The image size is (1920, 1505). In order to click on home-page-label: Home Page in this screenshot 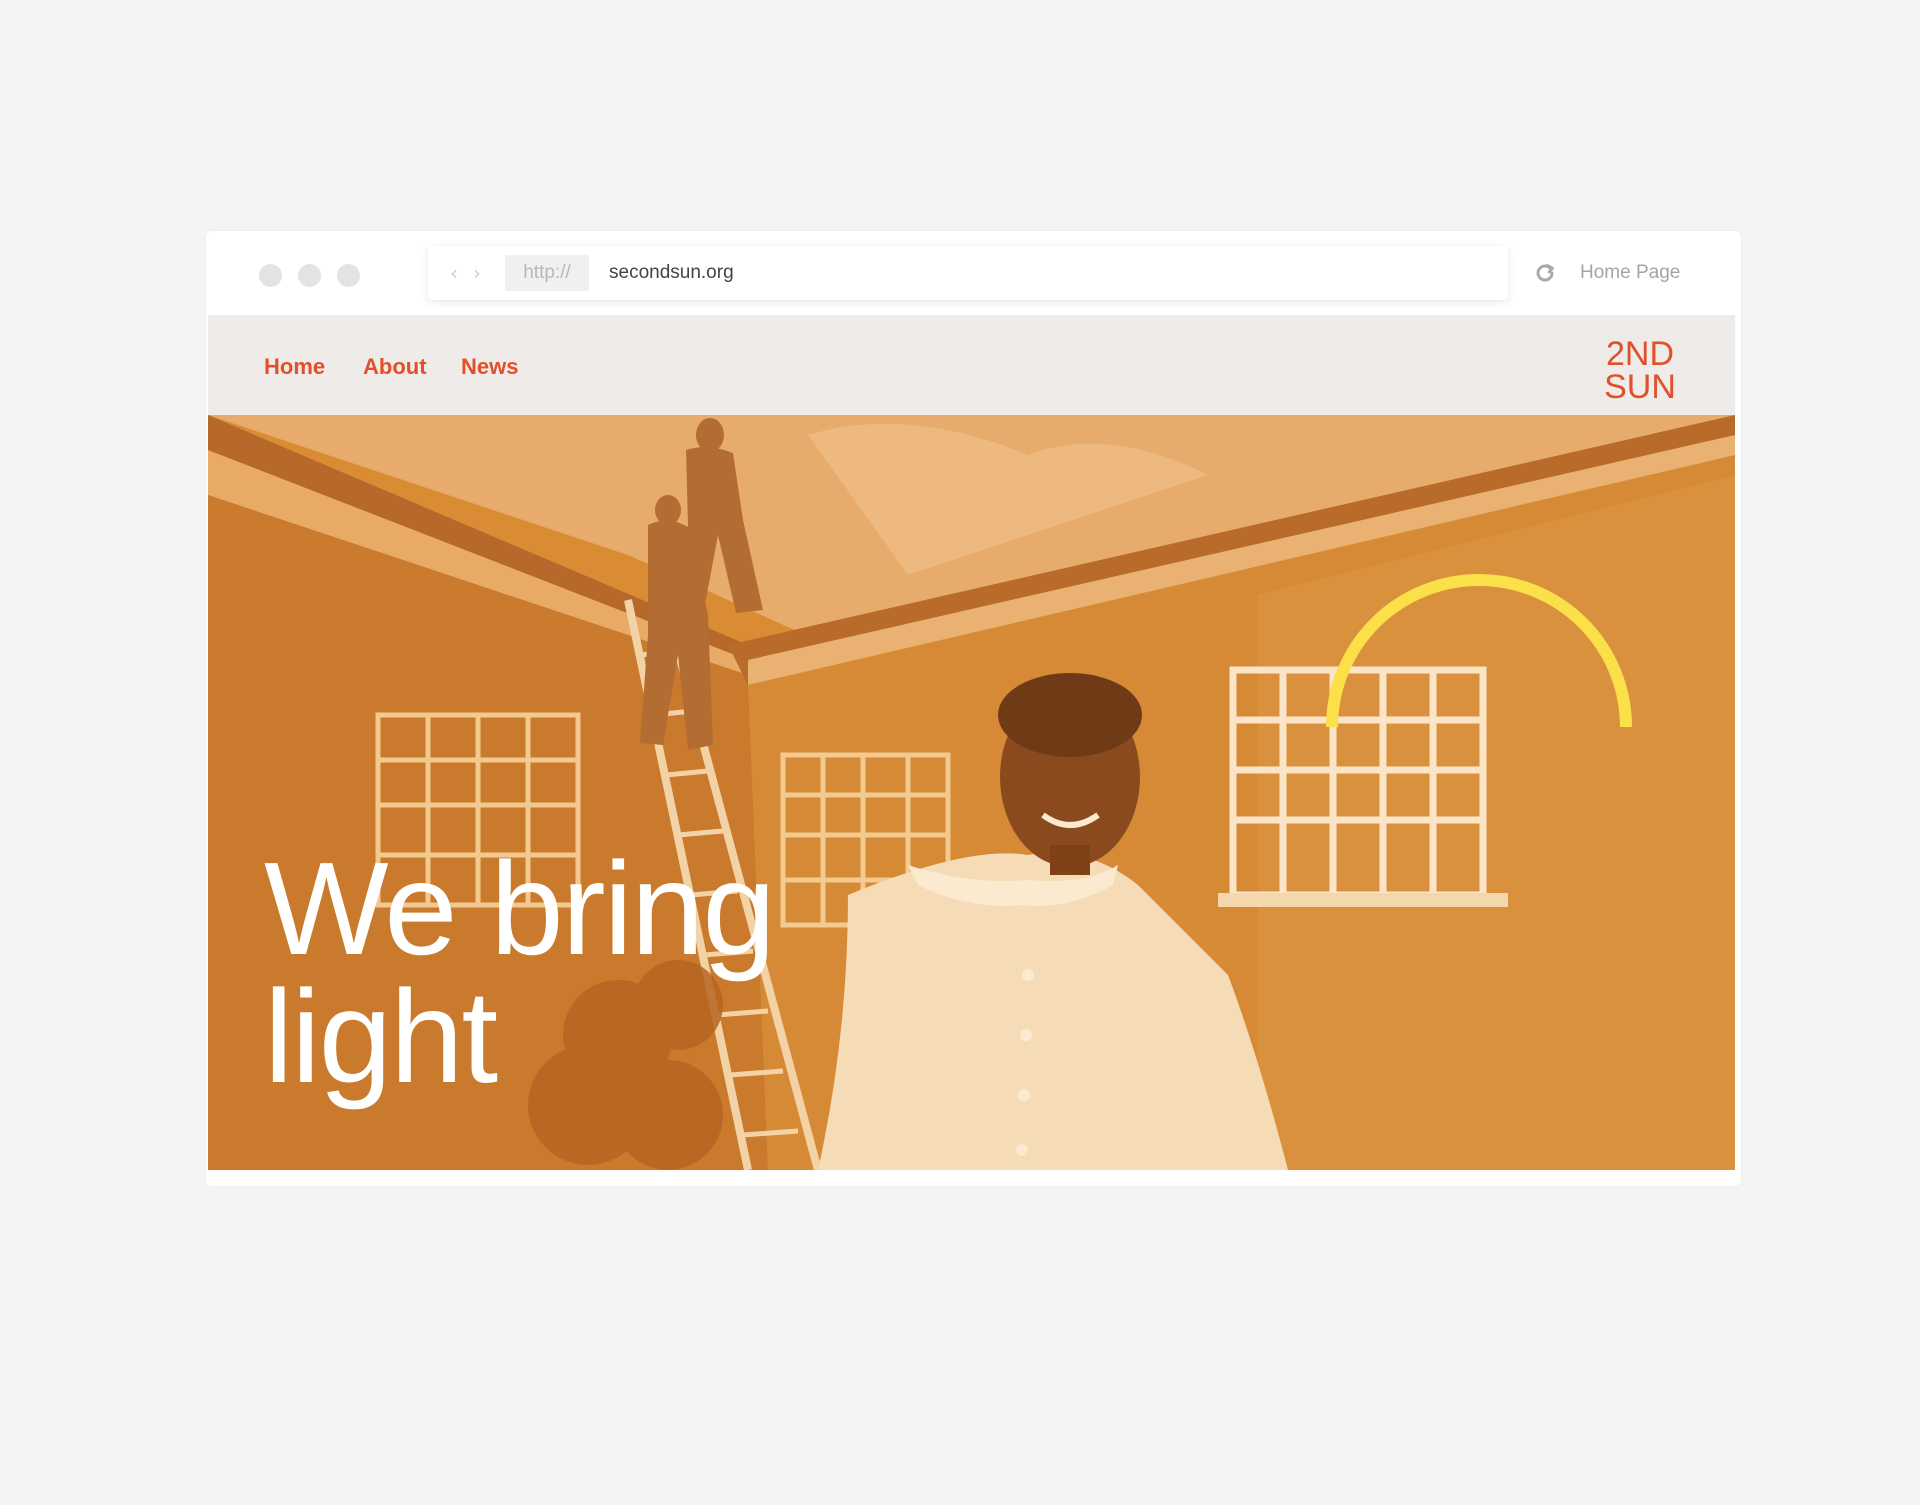, I will do `click(1630, 273)`.